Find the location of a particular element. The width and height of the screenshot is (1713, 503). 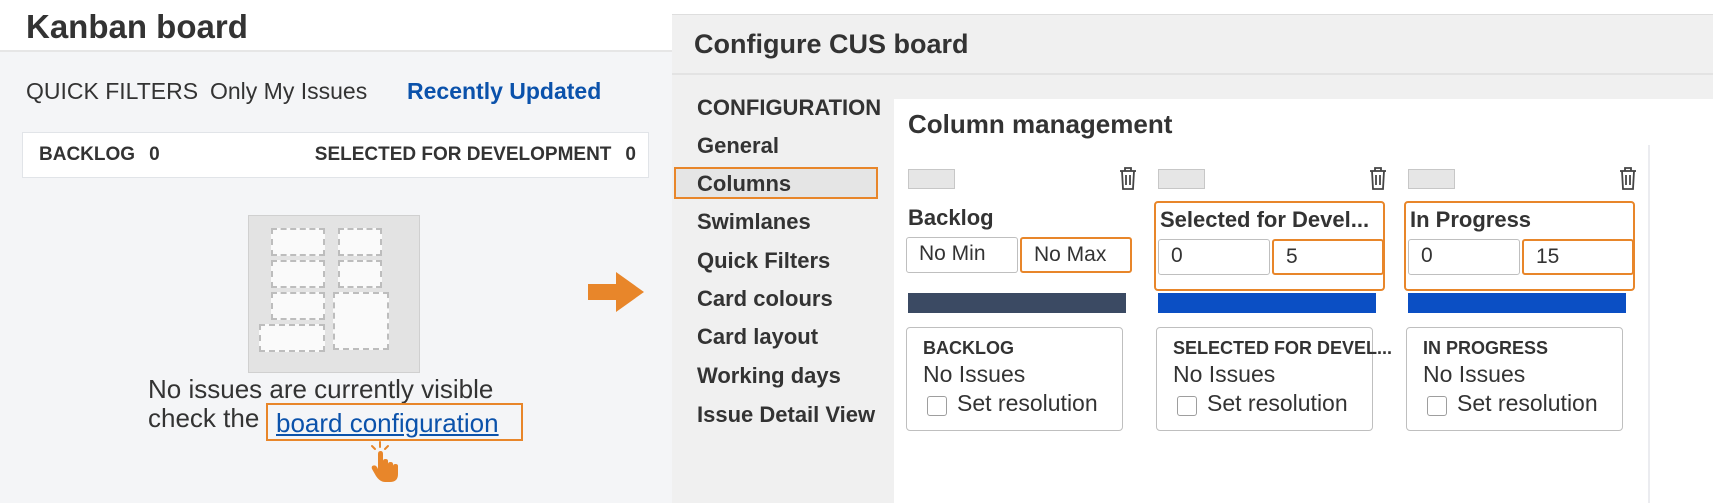

status-name: BACKLOG is located at coordinates (968, 348).